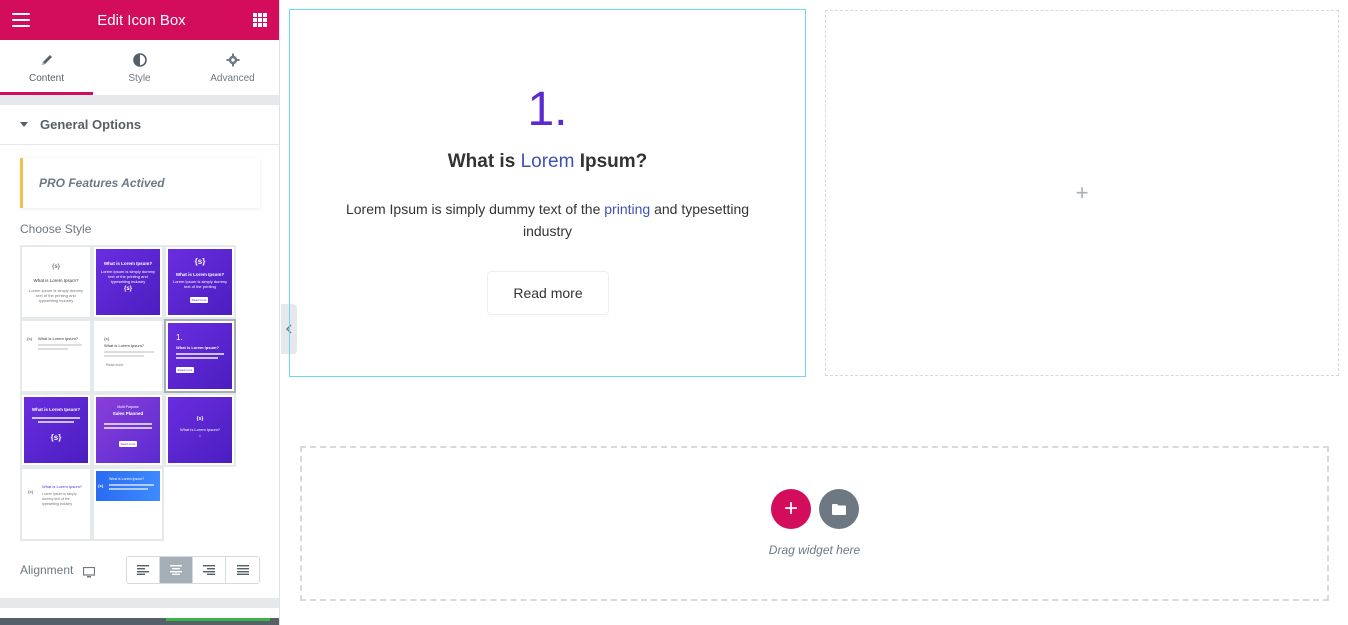 This screenshot has width=1348, height=625. What do you see at coordinates (233, 60) in the screenshot?
I see `gear-icon` at bounding box center [233, 60].